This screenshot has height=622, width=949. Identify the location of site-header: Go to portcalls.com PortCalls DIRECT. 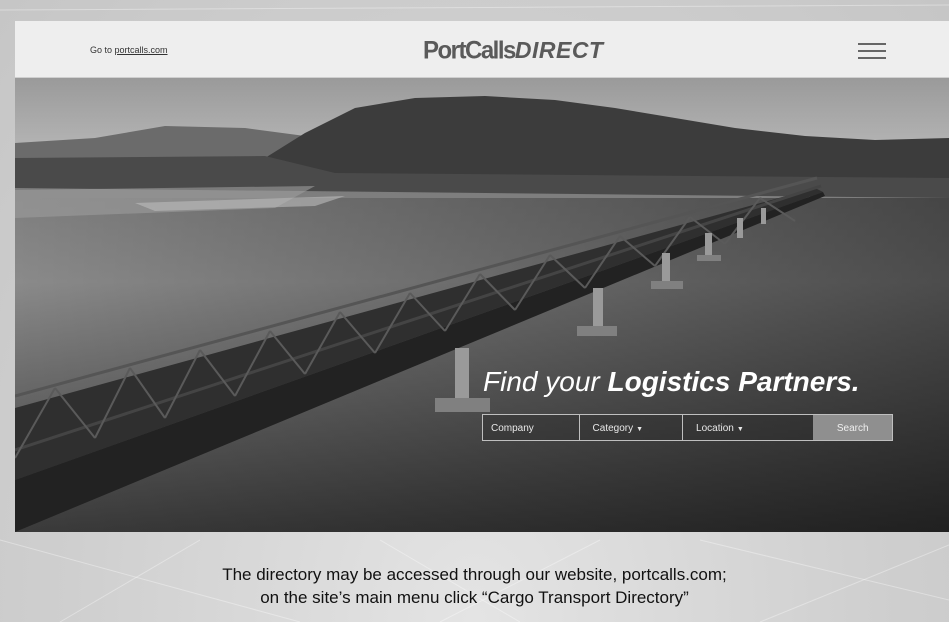
(482, 49).